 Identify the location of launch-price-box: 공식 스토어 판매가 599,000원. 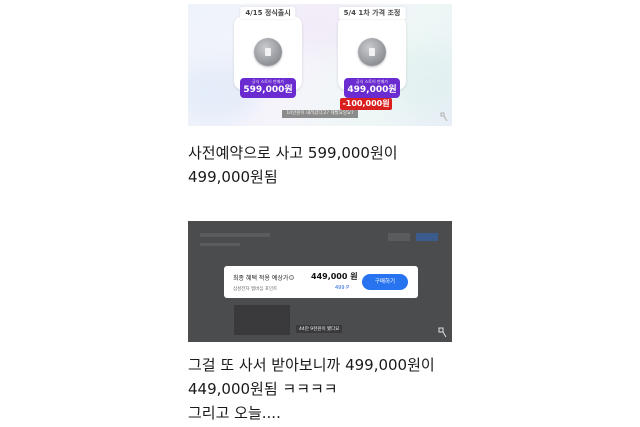
(268, 88).